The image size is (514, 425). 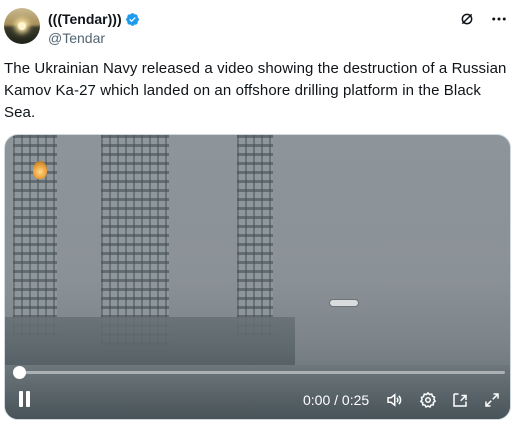 I want to click on author-block: (((Tendar))) @Tendar, so click(x=94, y=28).